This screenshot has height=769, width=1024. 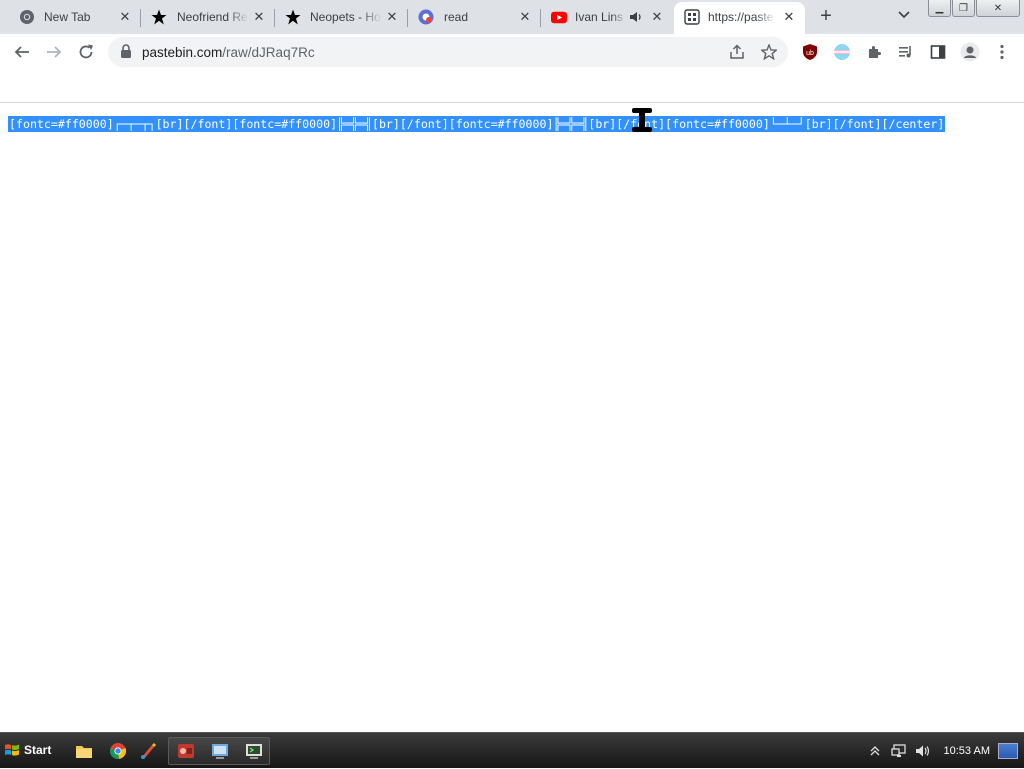 I want to click on game-app-icon, so click(x=186, y=751).